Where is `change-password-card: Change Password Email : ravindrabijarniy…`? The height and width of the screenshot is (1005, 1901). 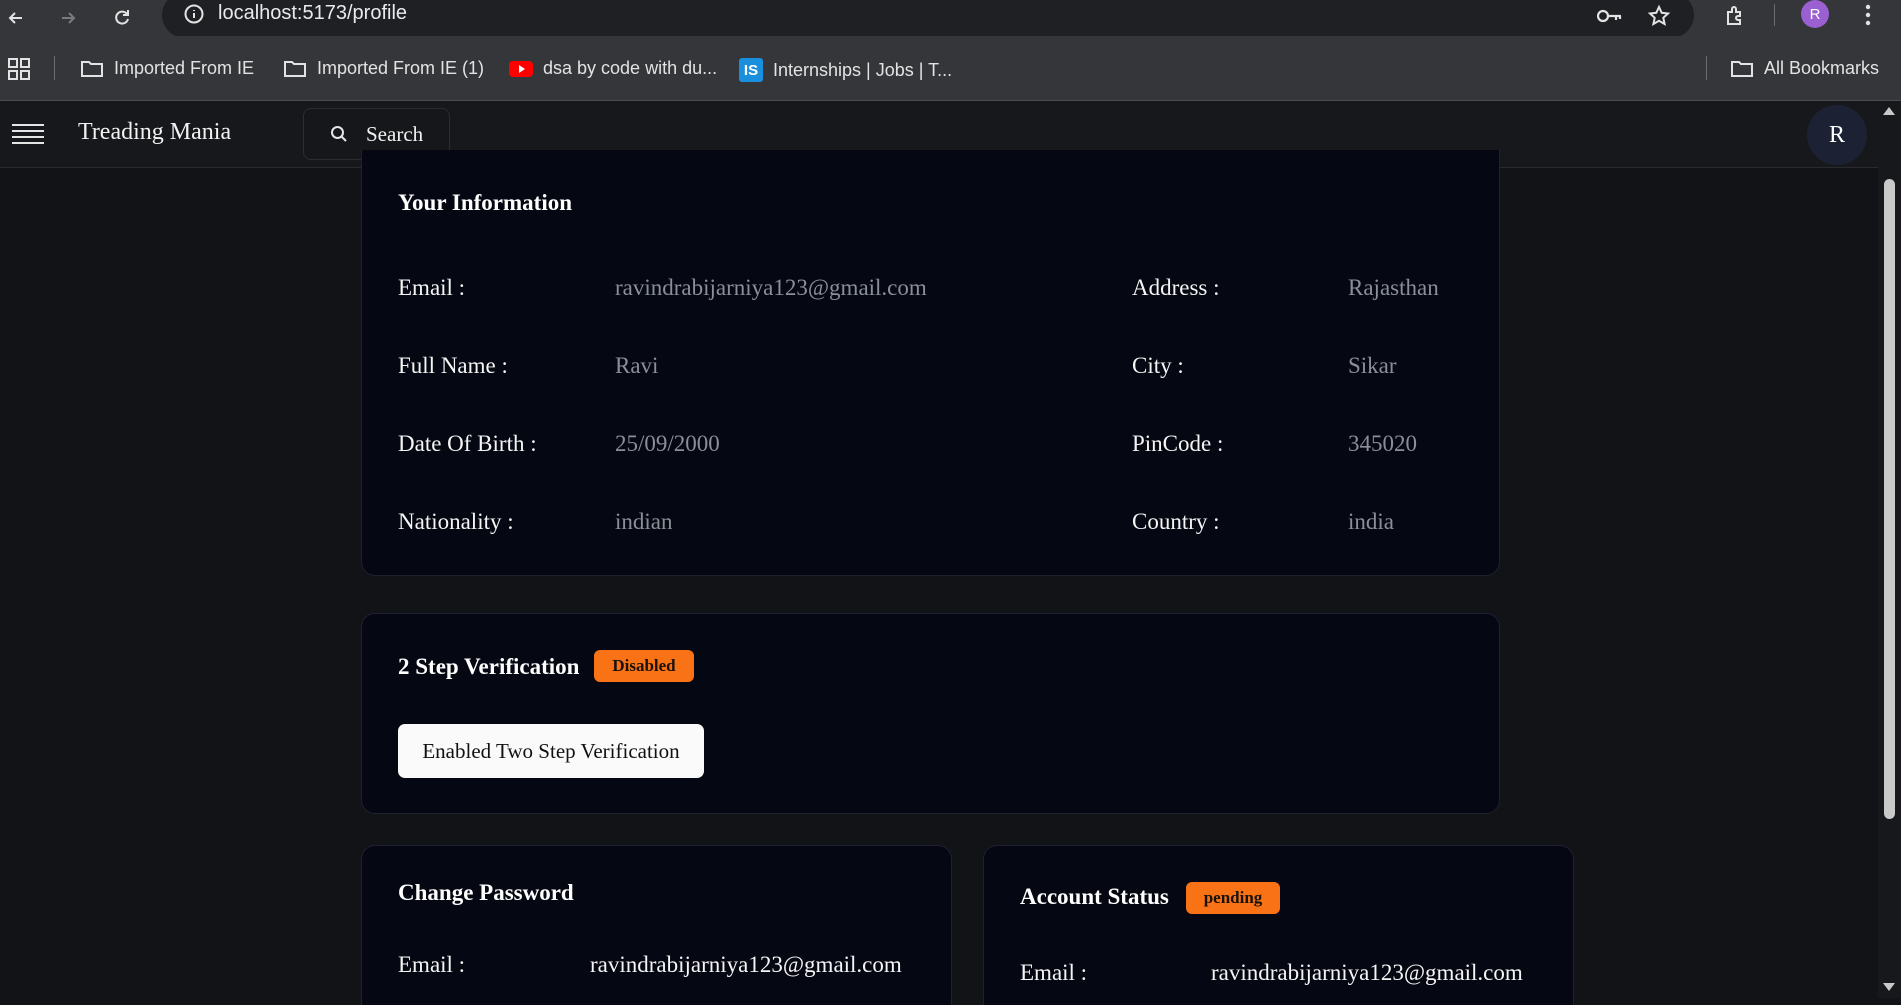
change-password-card: Change Password Email : ravindrabijarniy… is located at coordinates (656, 925).